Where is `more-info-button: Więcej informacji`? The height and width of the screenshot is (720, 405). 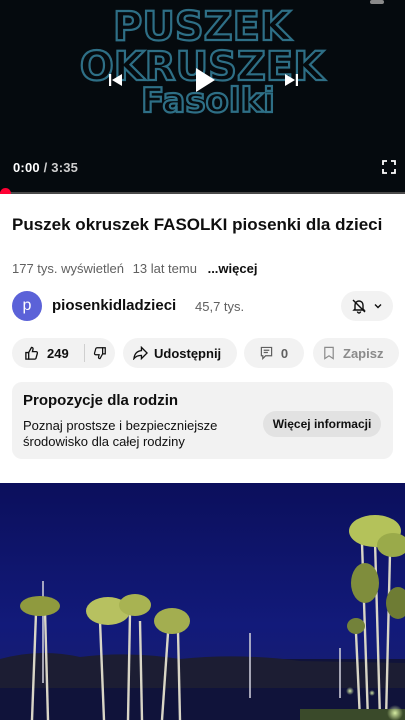 more-info-button: Więcej informacji is located at coordinates (322, 424).